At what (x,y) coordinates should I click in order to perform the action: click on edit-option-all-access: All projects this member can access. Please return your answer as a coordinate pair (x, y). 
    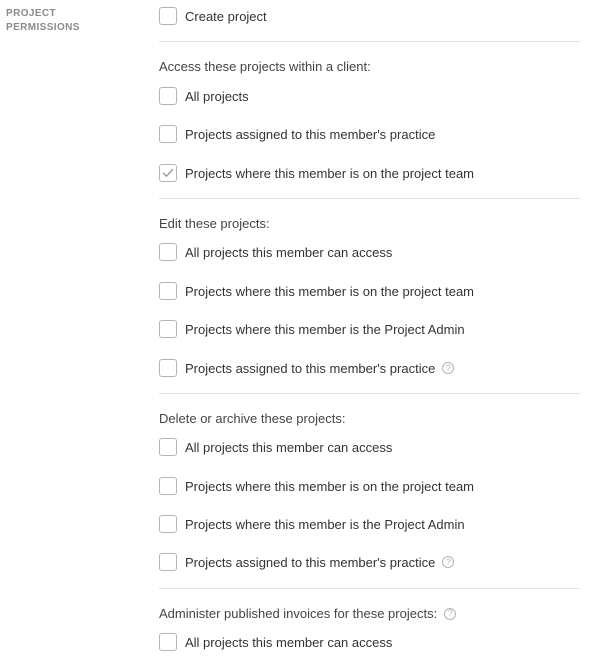
    Looking at the image, I should click on (275, 252).